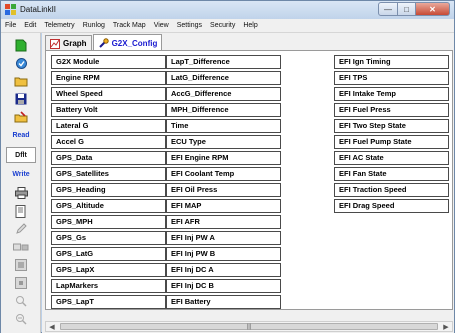 Image resolution: width=455 pixels, height=333 pixels. Describe the element at coordinates (68, 43) in the screenshot. I see `tab-graph: Graph` at that location.